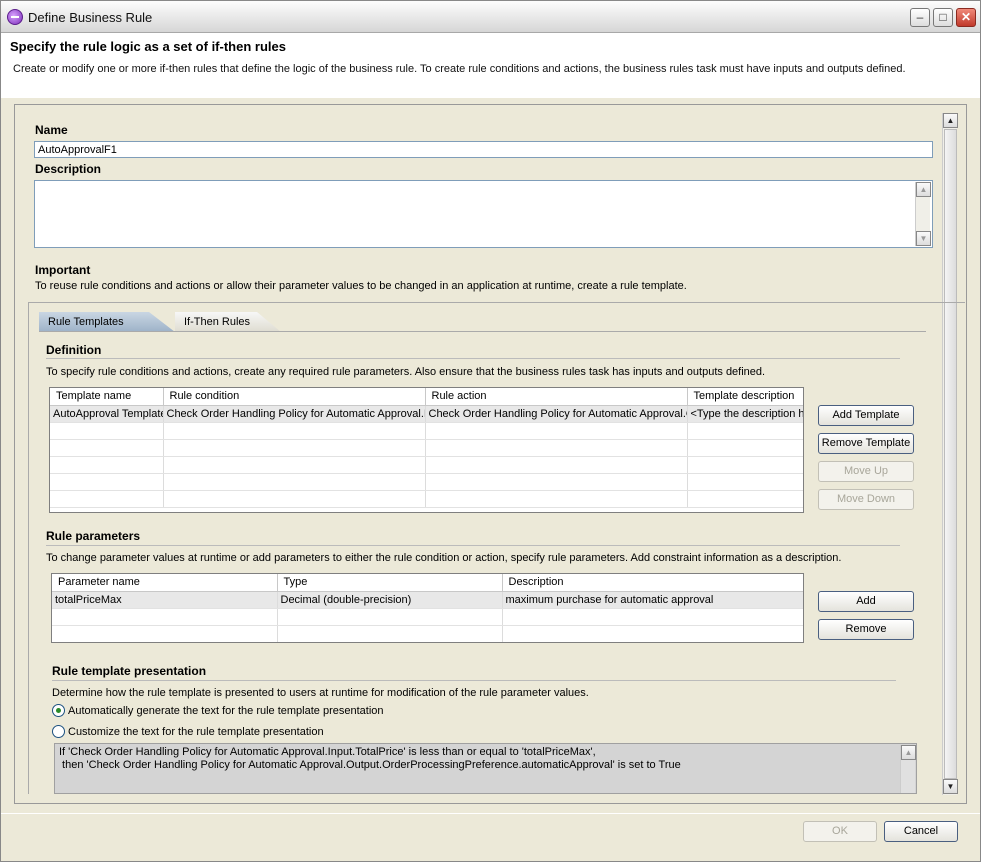 Image resolution: width=981 pixels, height=862 pixels. What do you see at coordinates (923, 214) in the screenshot?
I see `description-scrollbar: ▲ ▼` at bounding box center [923, 214].